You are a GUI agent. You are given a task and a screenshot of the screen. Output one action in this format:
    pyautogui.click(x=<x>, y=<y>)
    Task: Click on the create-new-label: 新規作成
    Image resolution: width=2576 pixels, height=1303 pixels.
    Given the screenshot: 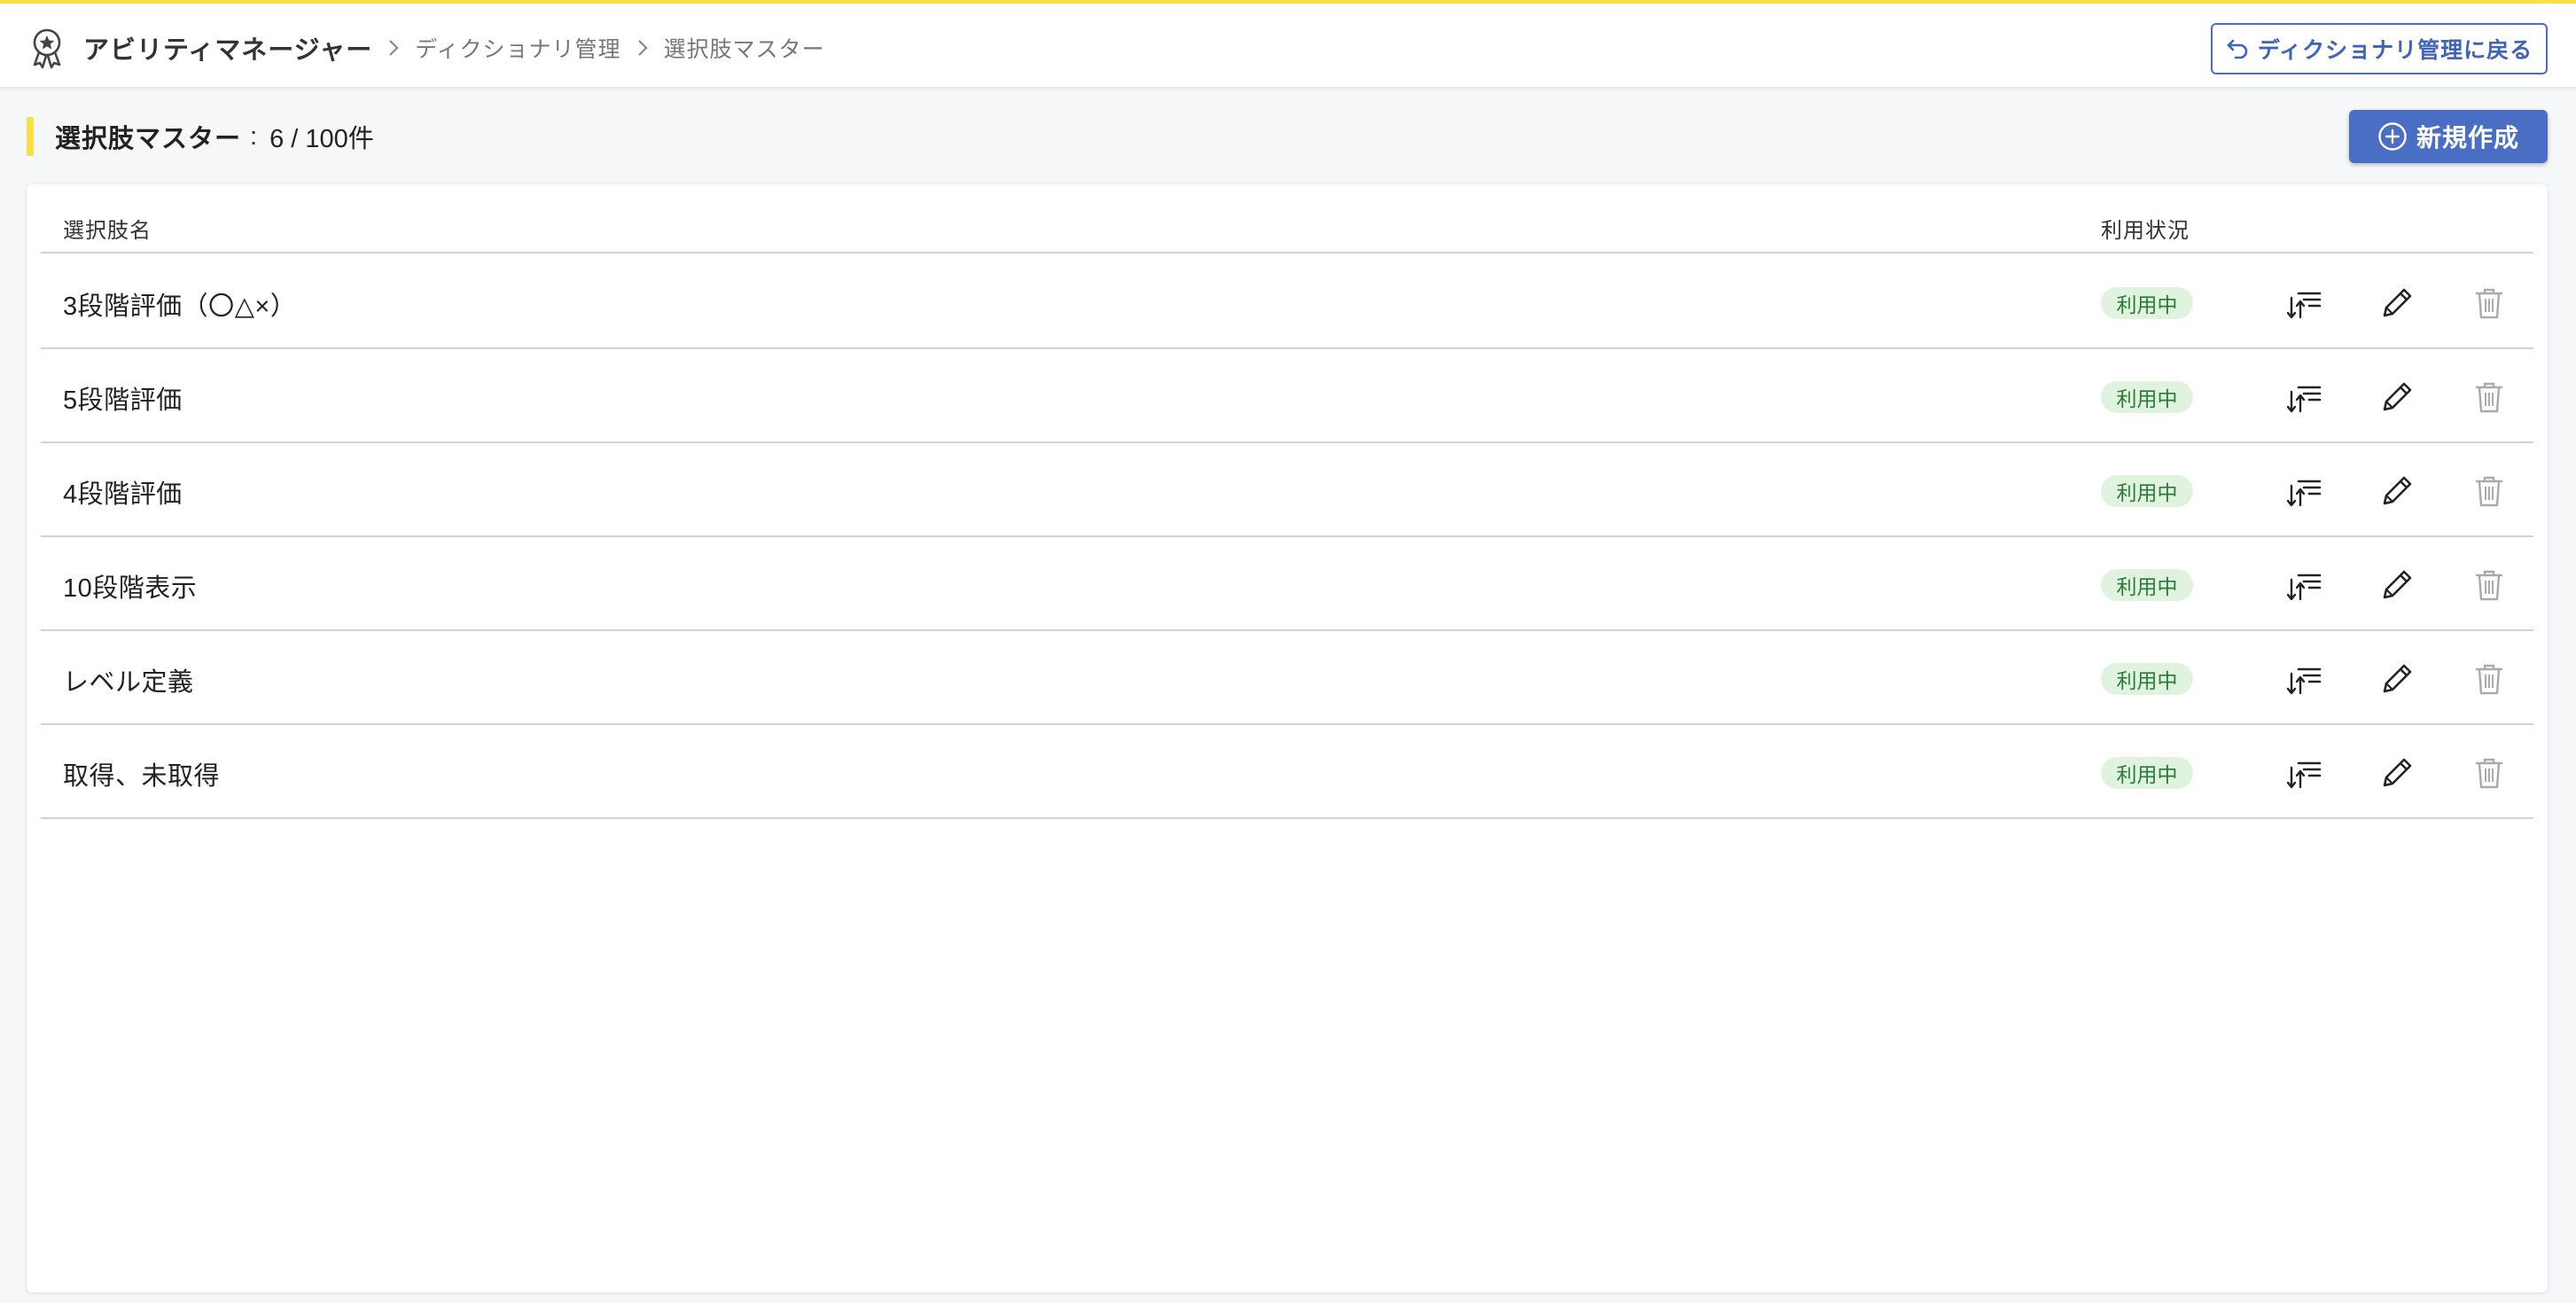 What is the action you would take?
    pyautogui.click(x=2467, y=138)
    